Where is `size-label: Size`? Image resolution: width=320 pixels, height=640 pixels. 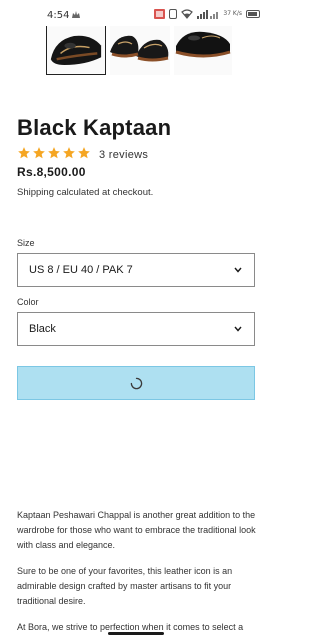
size-label: Size is located at coordinates (26, 243).